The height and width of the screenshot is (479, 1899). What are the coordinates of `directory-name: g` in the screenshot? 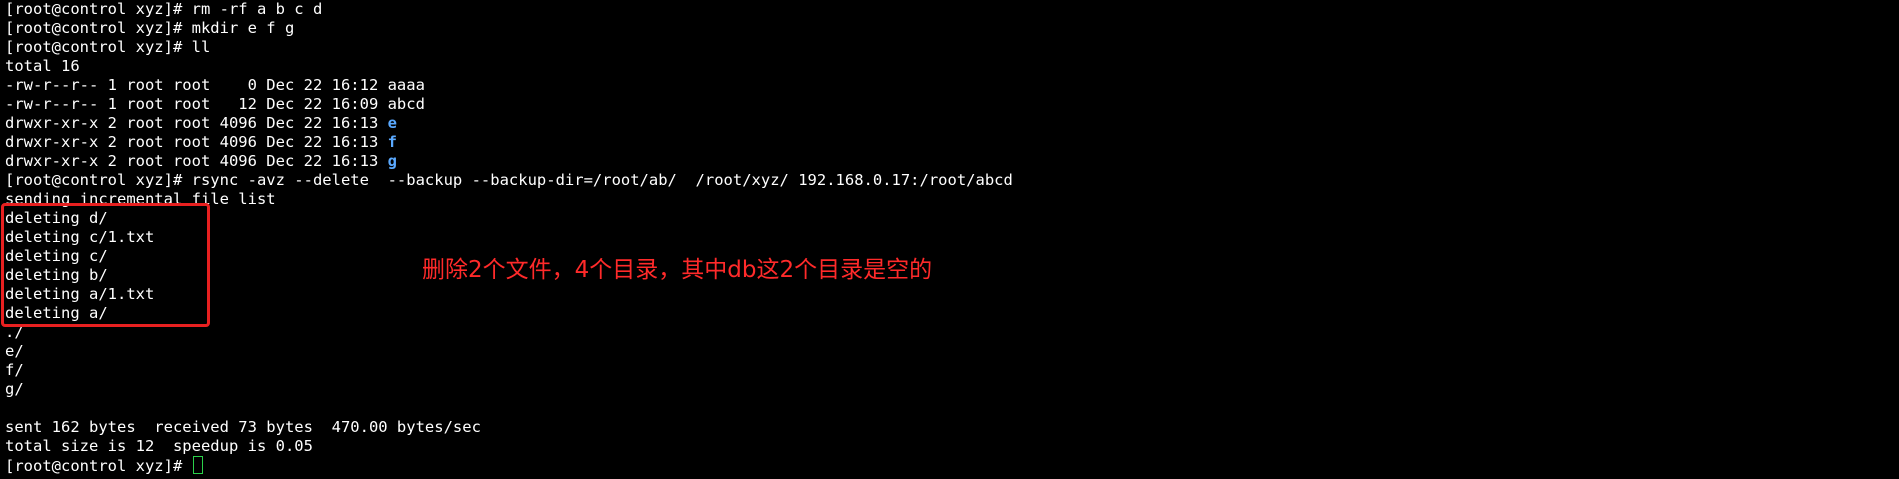 It's located at (392, 161).